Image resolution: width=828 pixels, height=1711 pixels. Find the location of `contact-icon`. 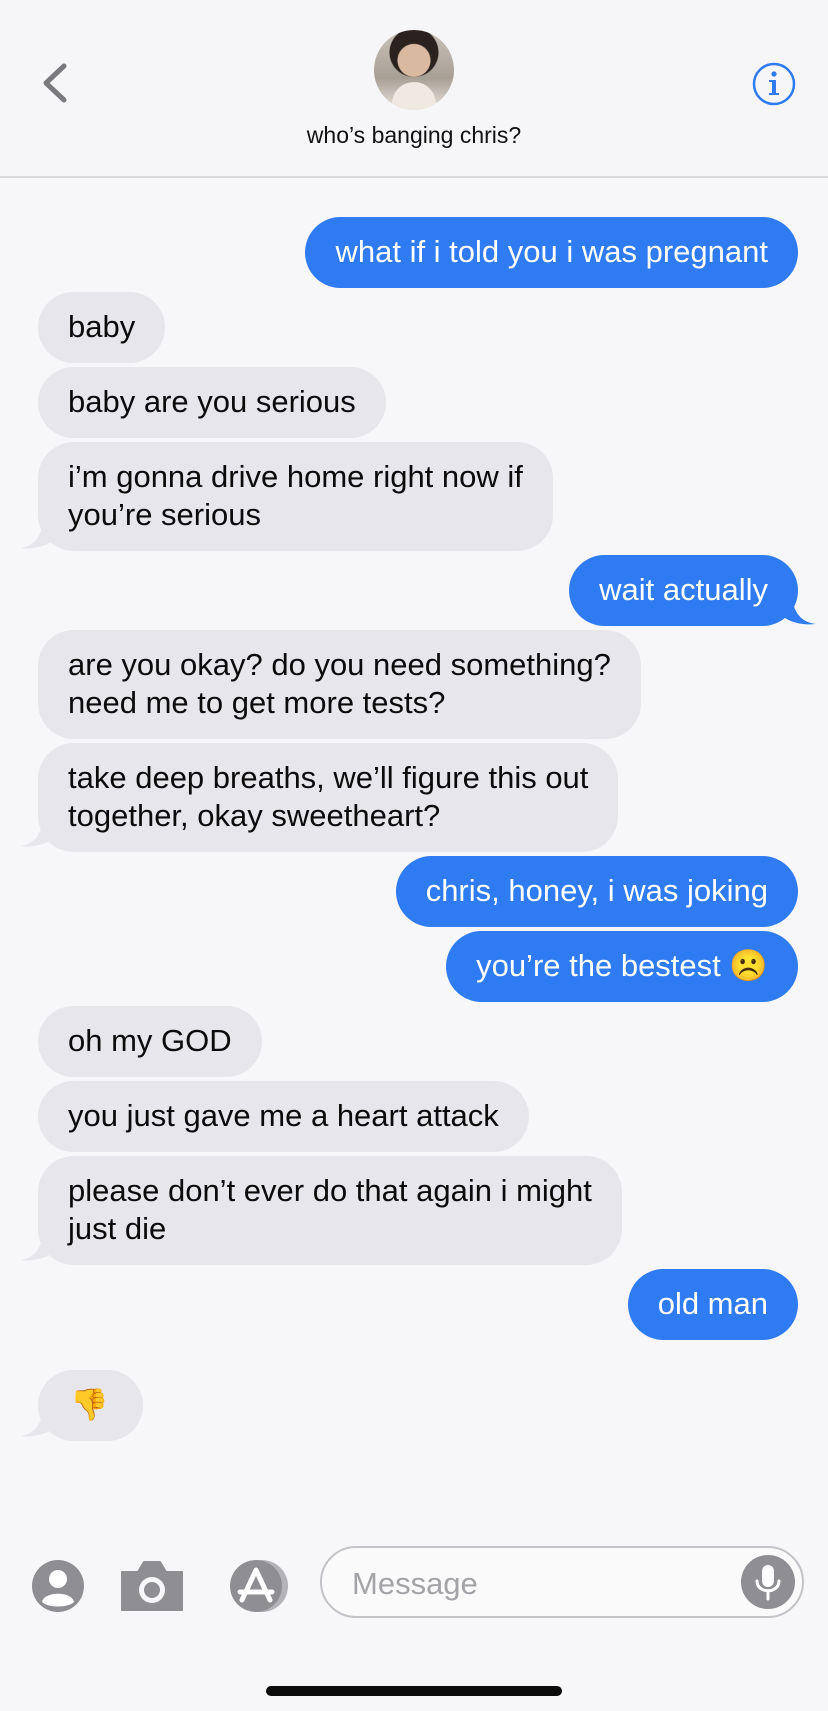

contact-icon is located at coordinates (58, 1586).